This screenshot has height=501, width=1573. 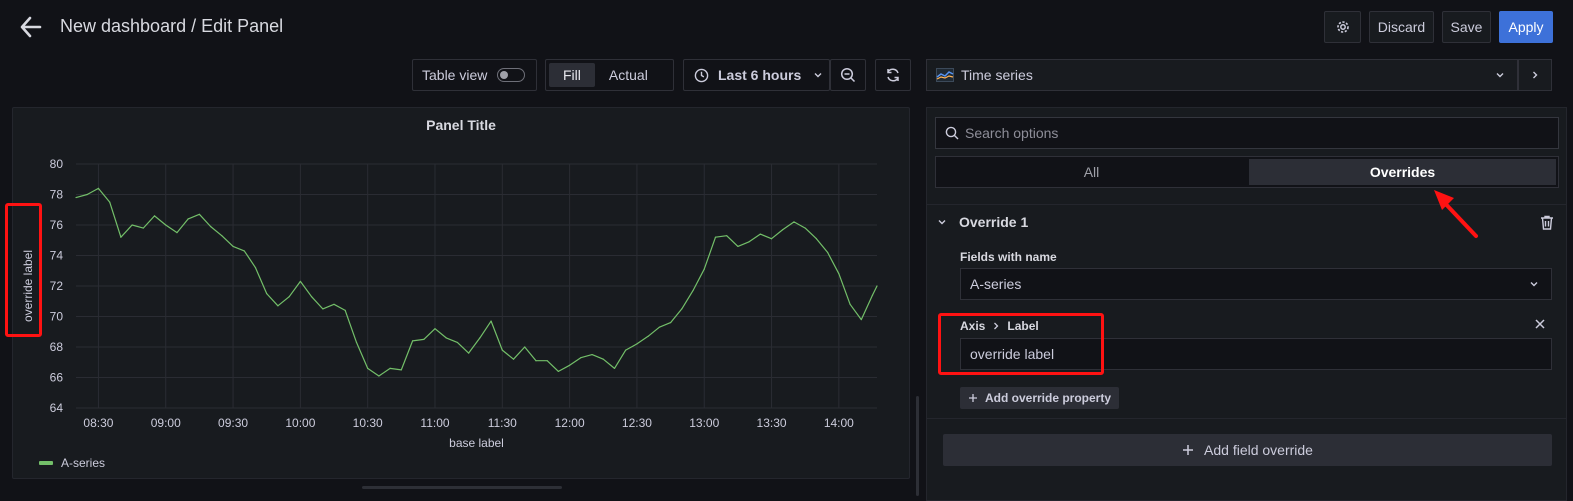 I want to click on x-tick-label: 10:30, so click(x=368, y=423).